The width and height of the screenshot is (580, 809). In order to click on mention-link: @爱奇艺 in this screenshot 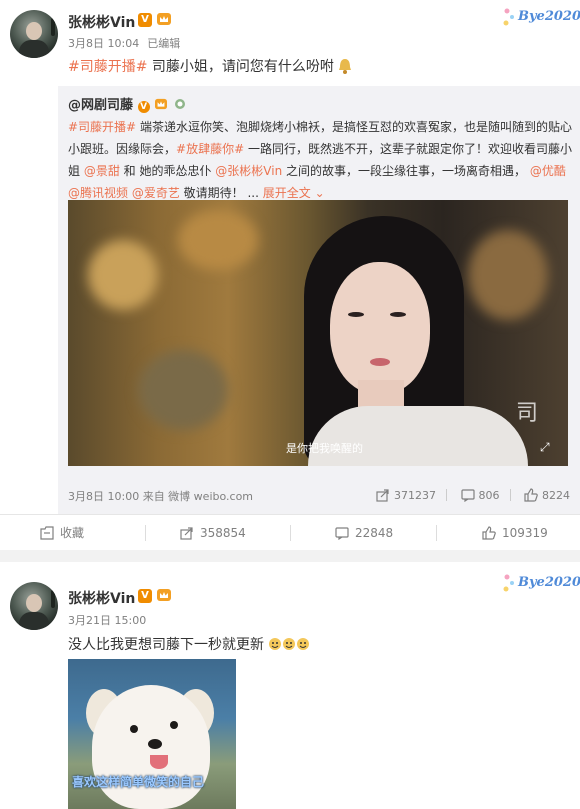, I will do `click(156, 193)`.